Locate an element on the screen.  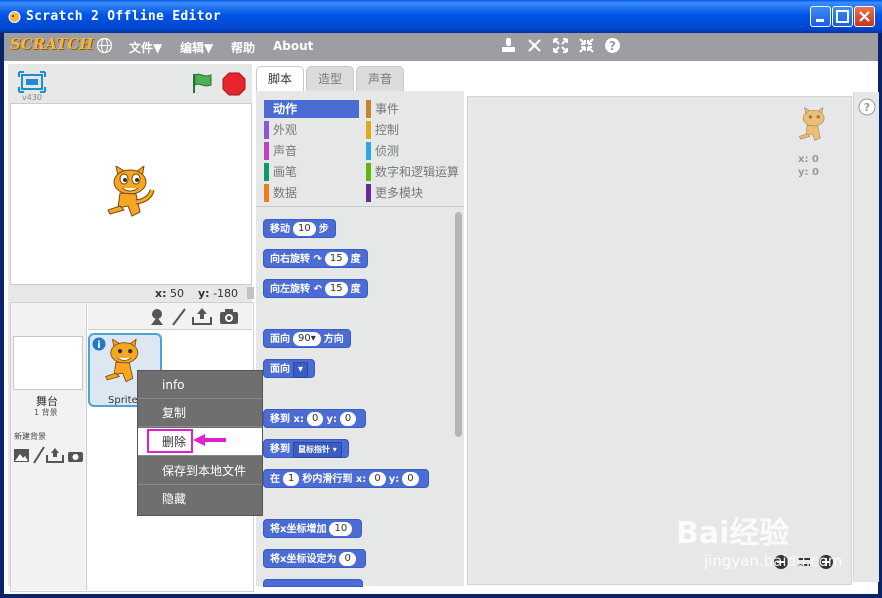
block-turn-right-degrees: 15 is located at coordinates (336, 259).